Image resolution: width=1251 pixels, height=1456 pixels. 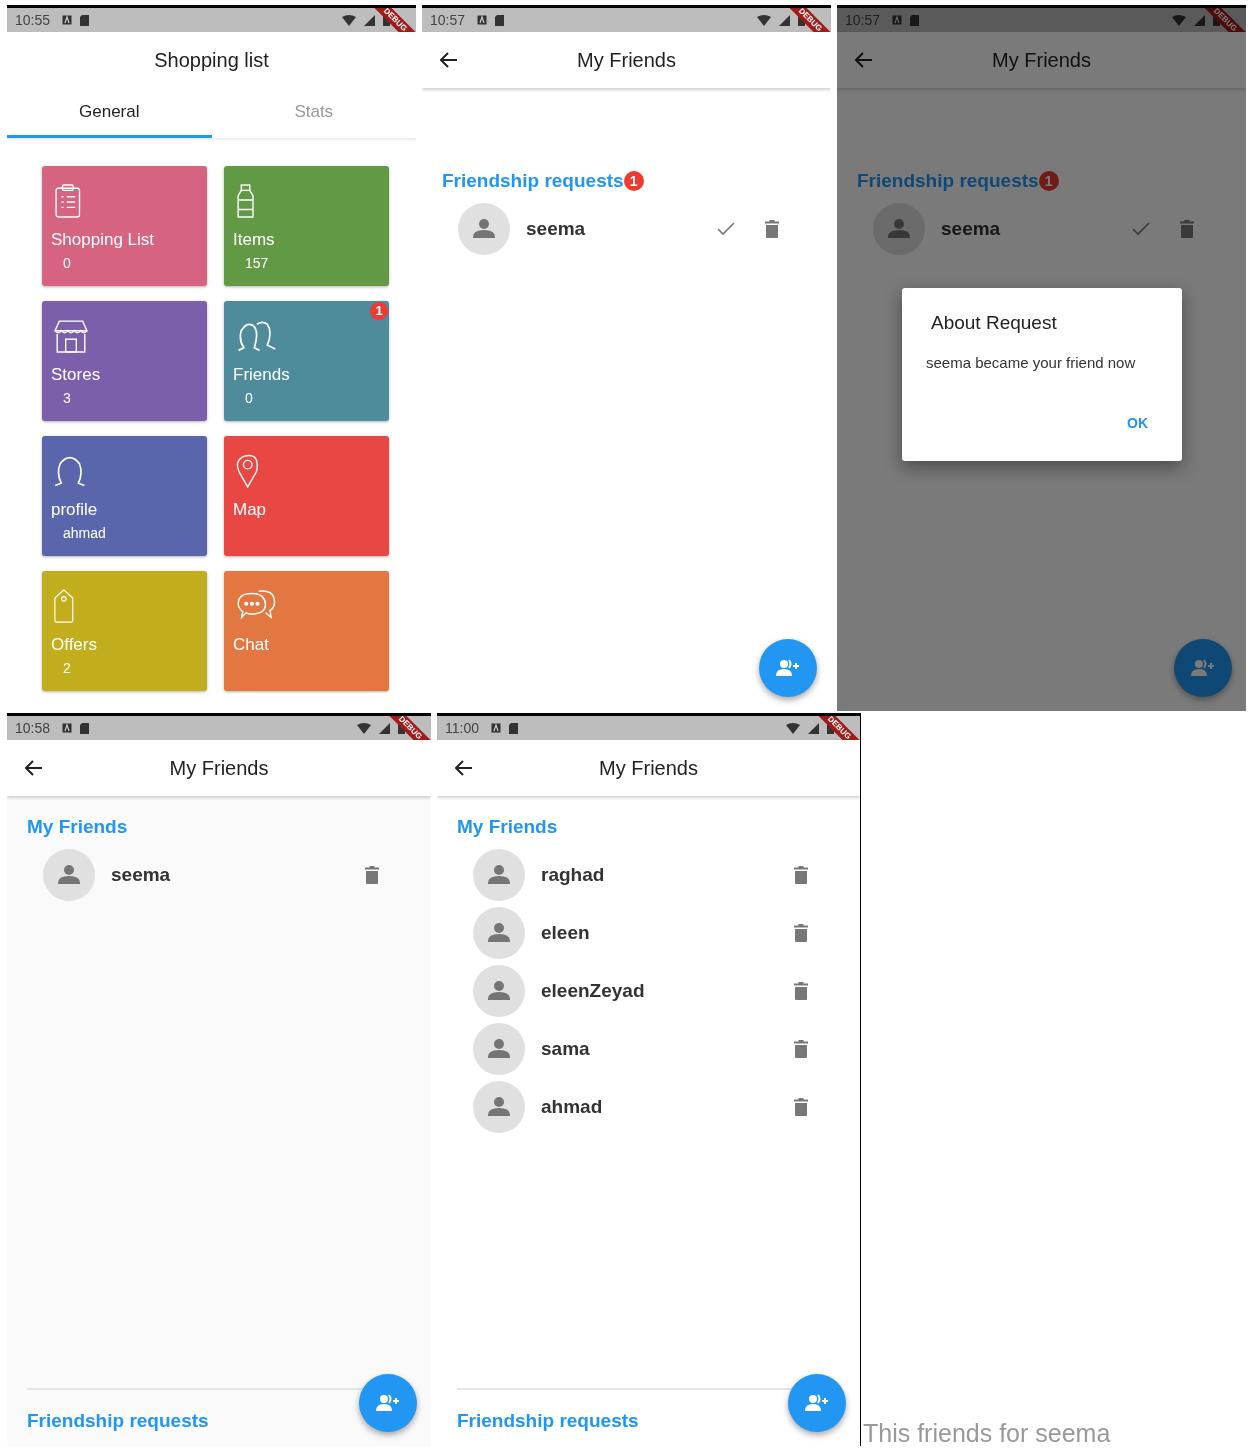 I want to click on tile-label: Stores, so click(x=76, y=375).